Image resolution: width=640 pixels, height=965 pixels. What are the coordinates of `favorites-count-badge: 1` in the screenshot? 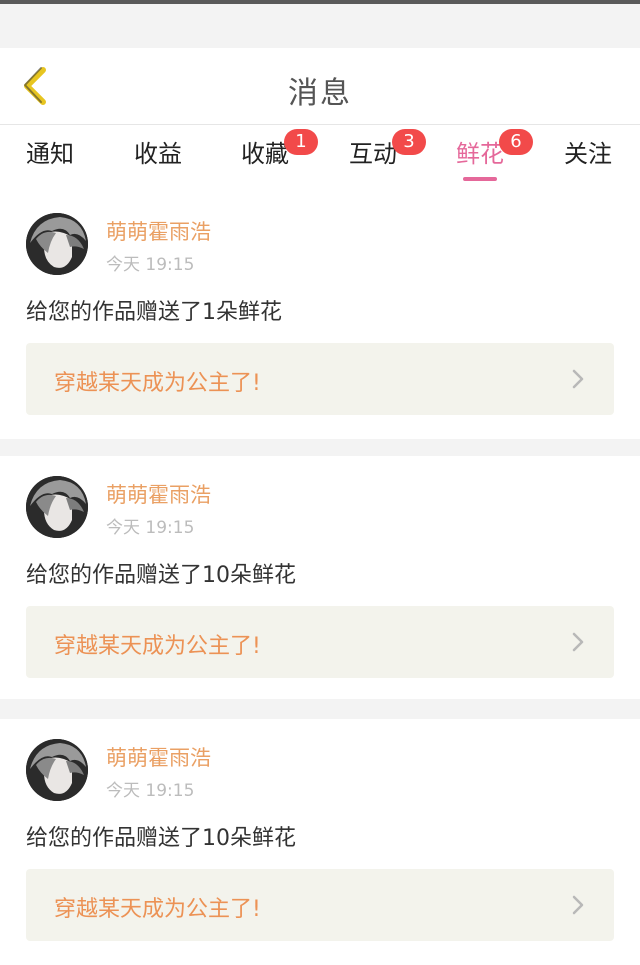 It's located at (301, 142).